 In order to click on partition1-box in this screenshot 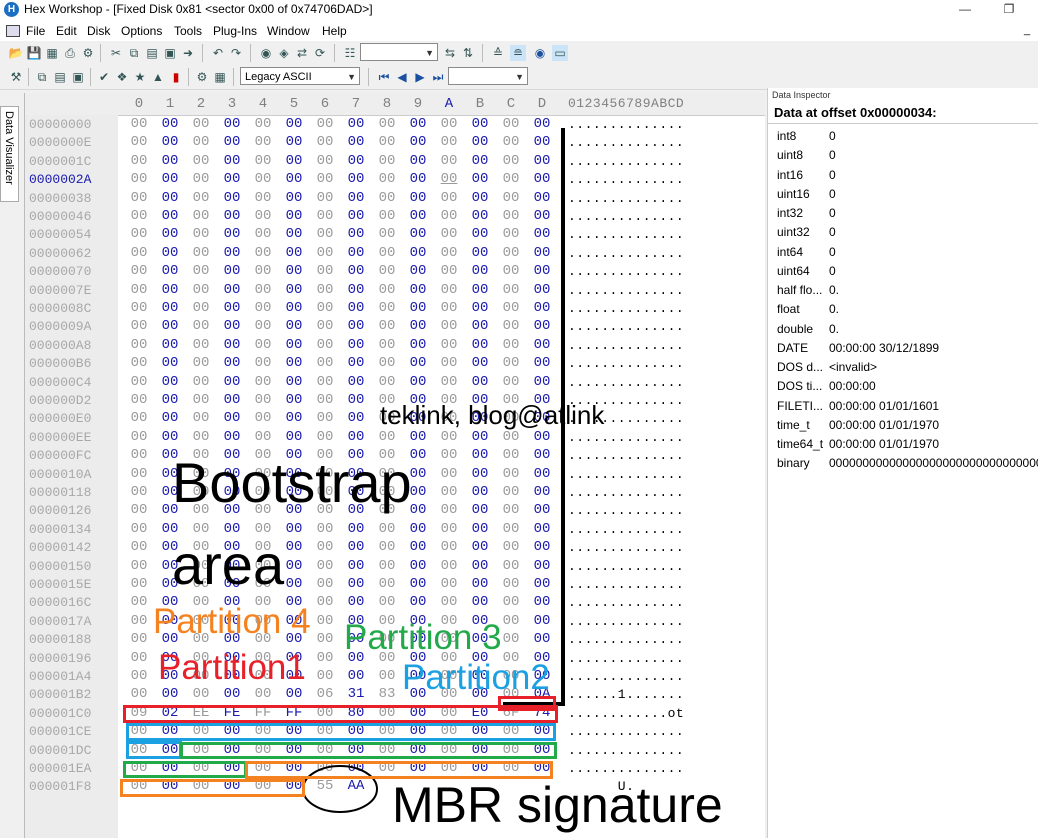, I will do `click(340, 714)`.